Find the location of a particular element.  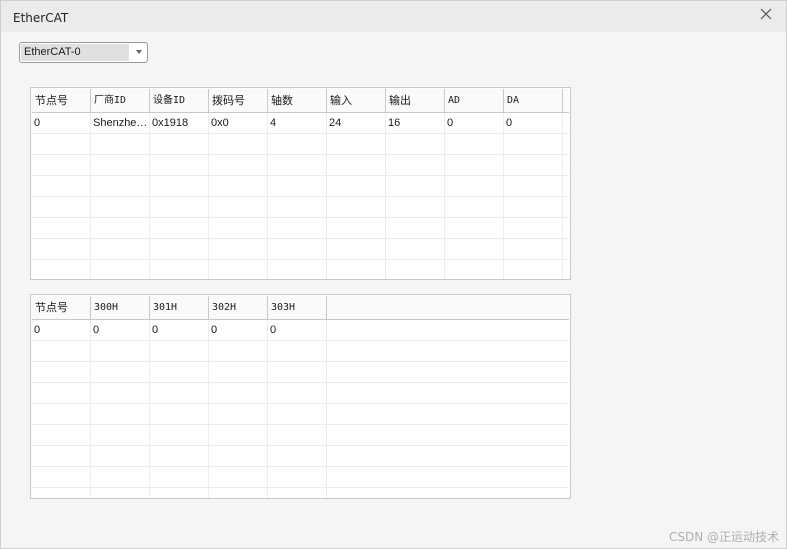

table-cell: 24 is located at coordinates (356, 123).